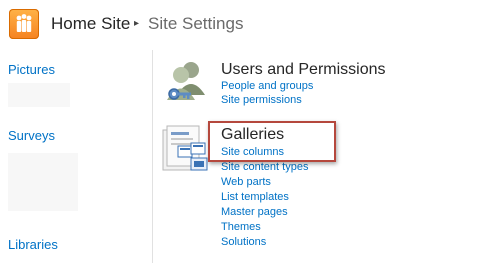 This screenshot has width=485, height=263. What do you see at coordinates (243, 242) in the screenshot?
I see `solutions-link: Solutions` at bounding box center [243, 242].